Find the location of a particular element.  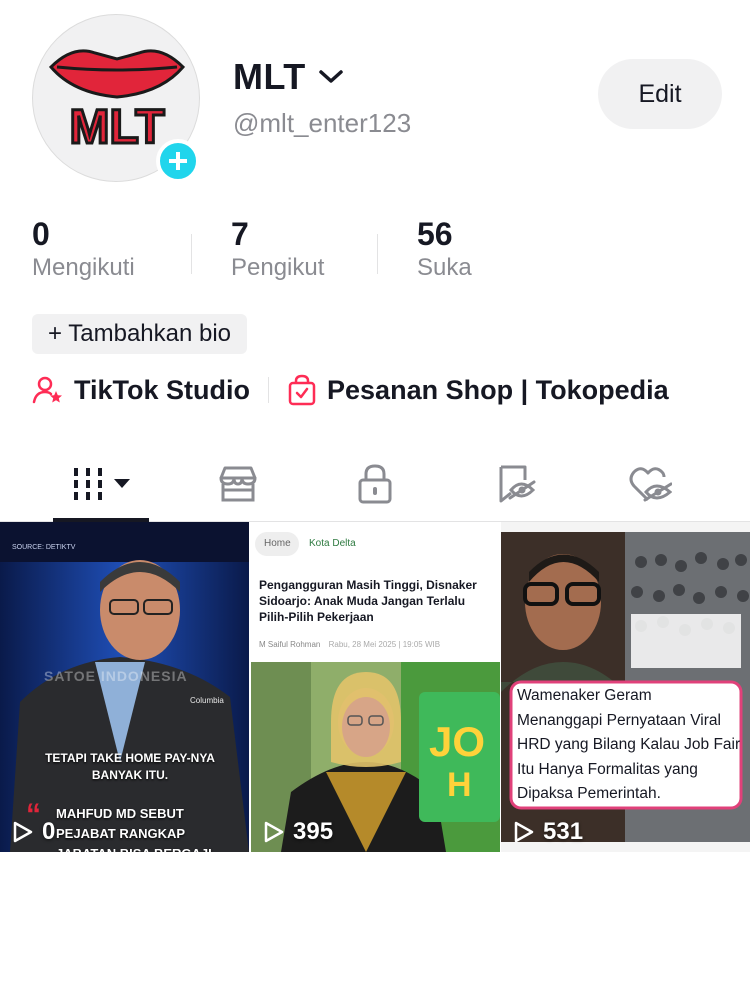

edit-profile-button: Edit is located at coordinates (660, 94).